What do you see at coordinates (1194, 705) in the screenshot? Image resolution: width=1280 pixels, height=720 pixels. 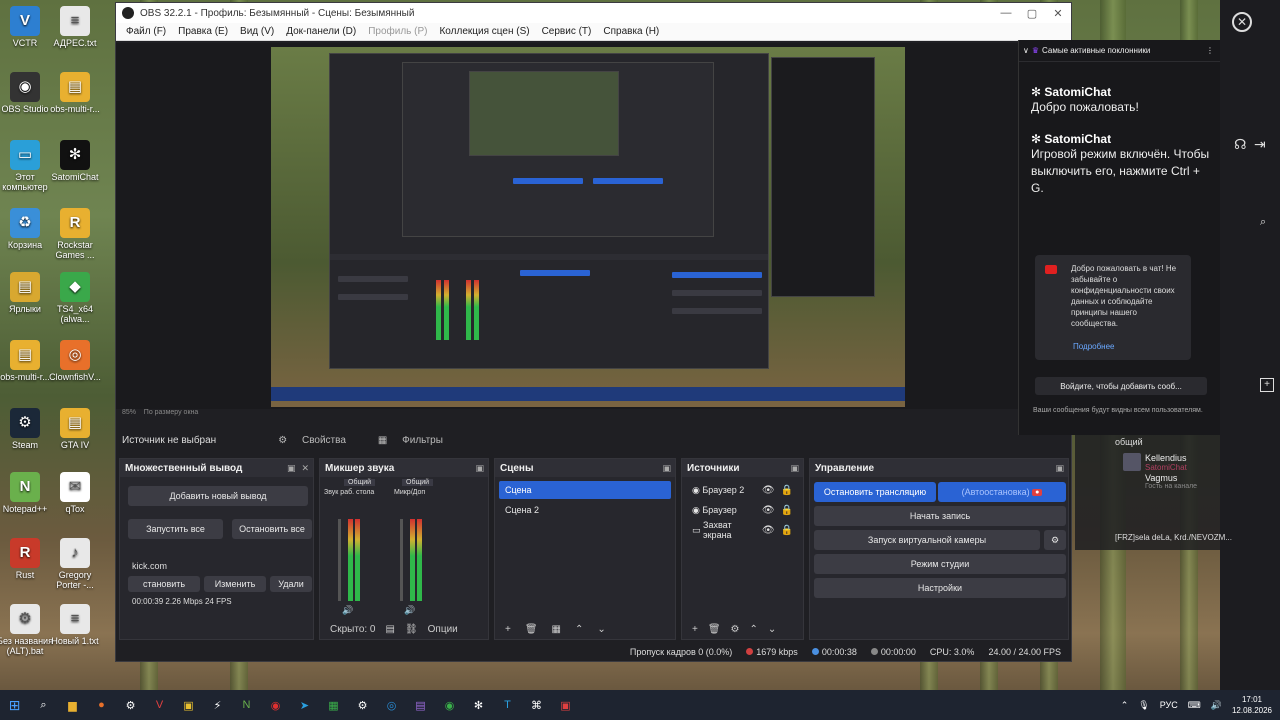 I see `network-icon: ⌨` at bounding box center [1194, 705].